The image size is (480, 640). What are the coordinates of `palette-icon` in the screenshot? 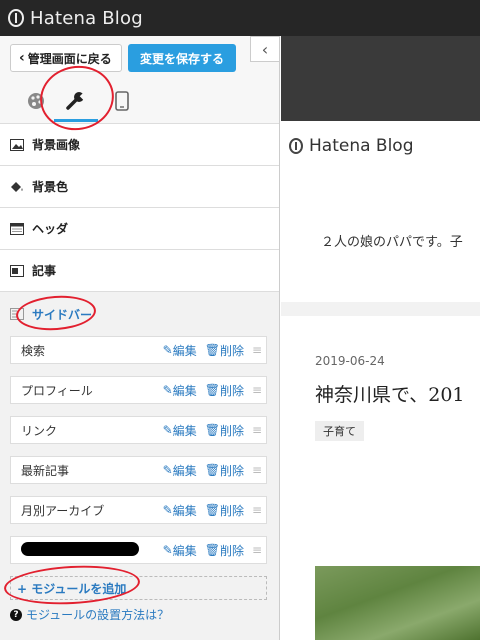 It's located at (36, 101).